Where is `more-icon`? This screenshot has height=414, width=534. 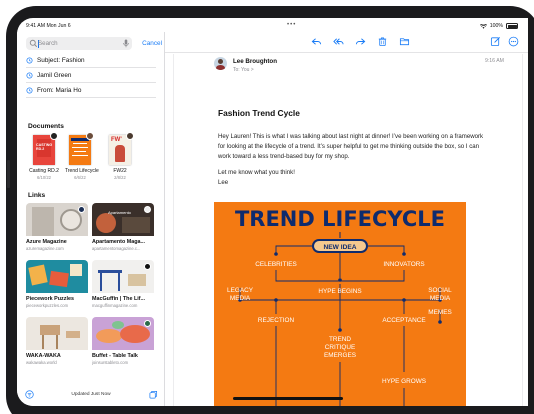
more-icon is located at coordinates (513, 41).